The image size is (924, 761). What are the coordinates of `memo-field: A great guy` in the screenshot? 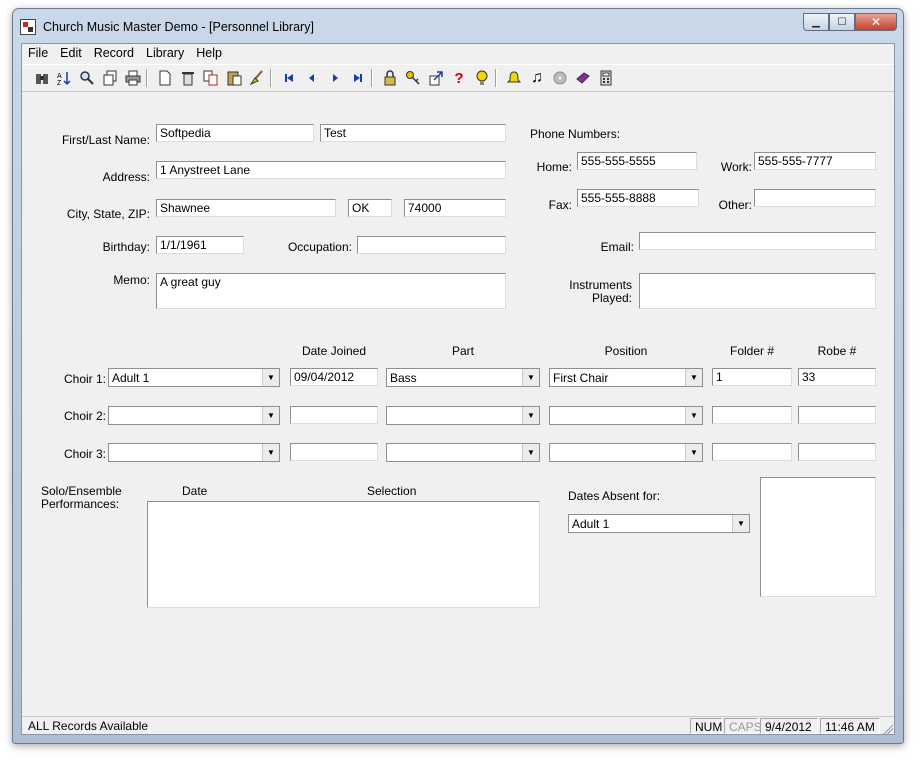 It's located at (331, 291).